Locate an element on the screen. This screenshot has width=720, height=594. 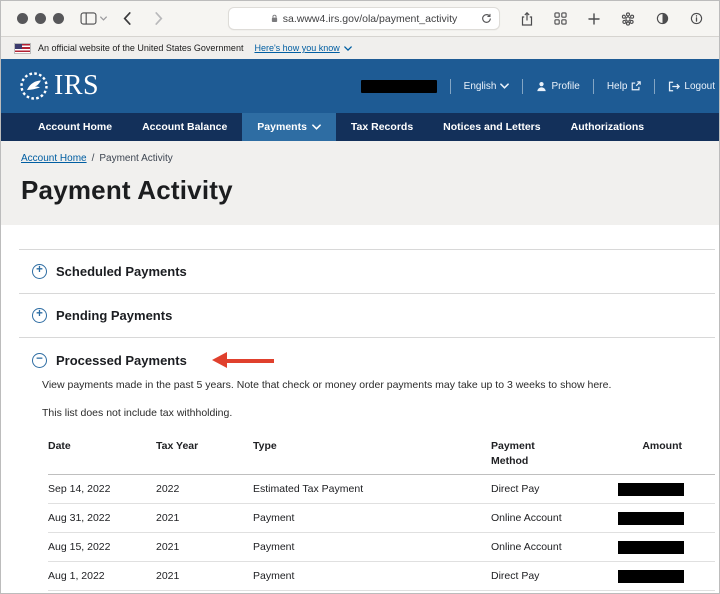
back-button is located at coordinates (127, 18).